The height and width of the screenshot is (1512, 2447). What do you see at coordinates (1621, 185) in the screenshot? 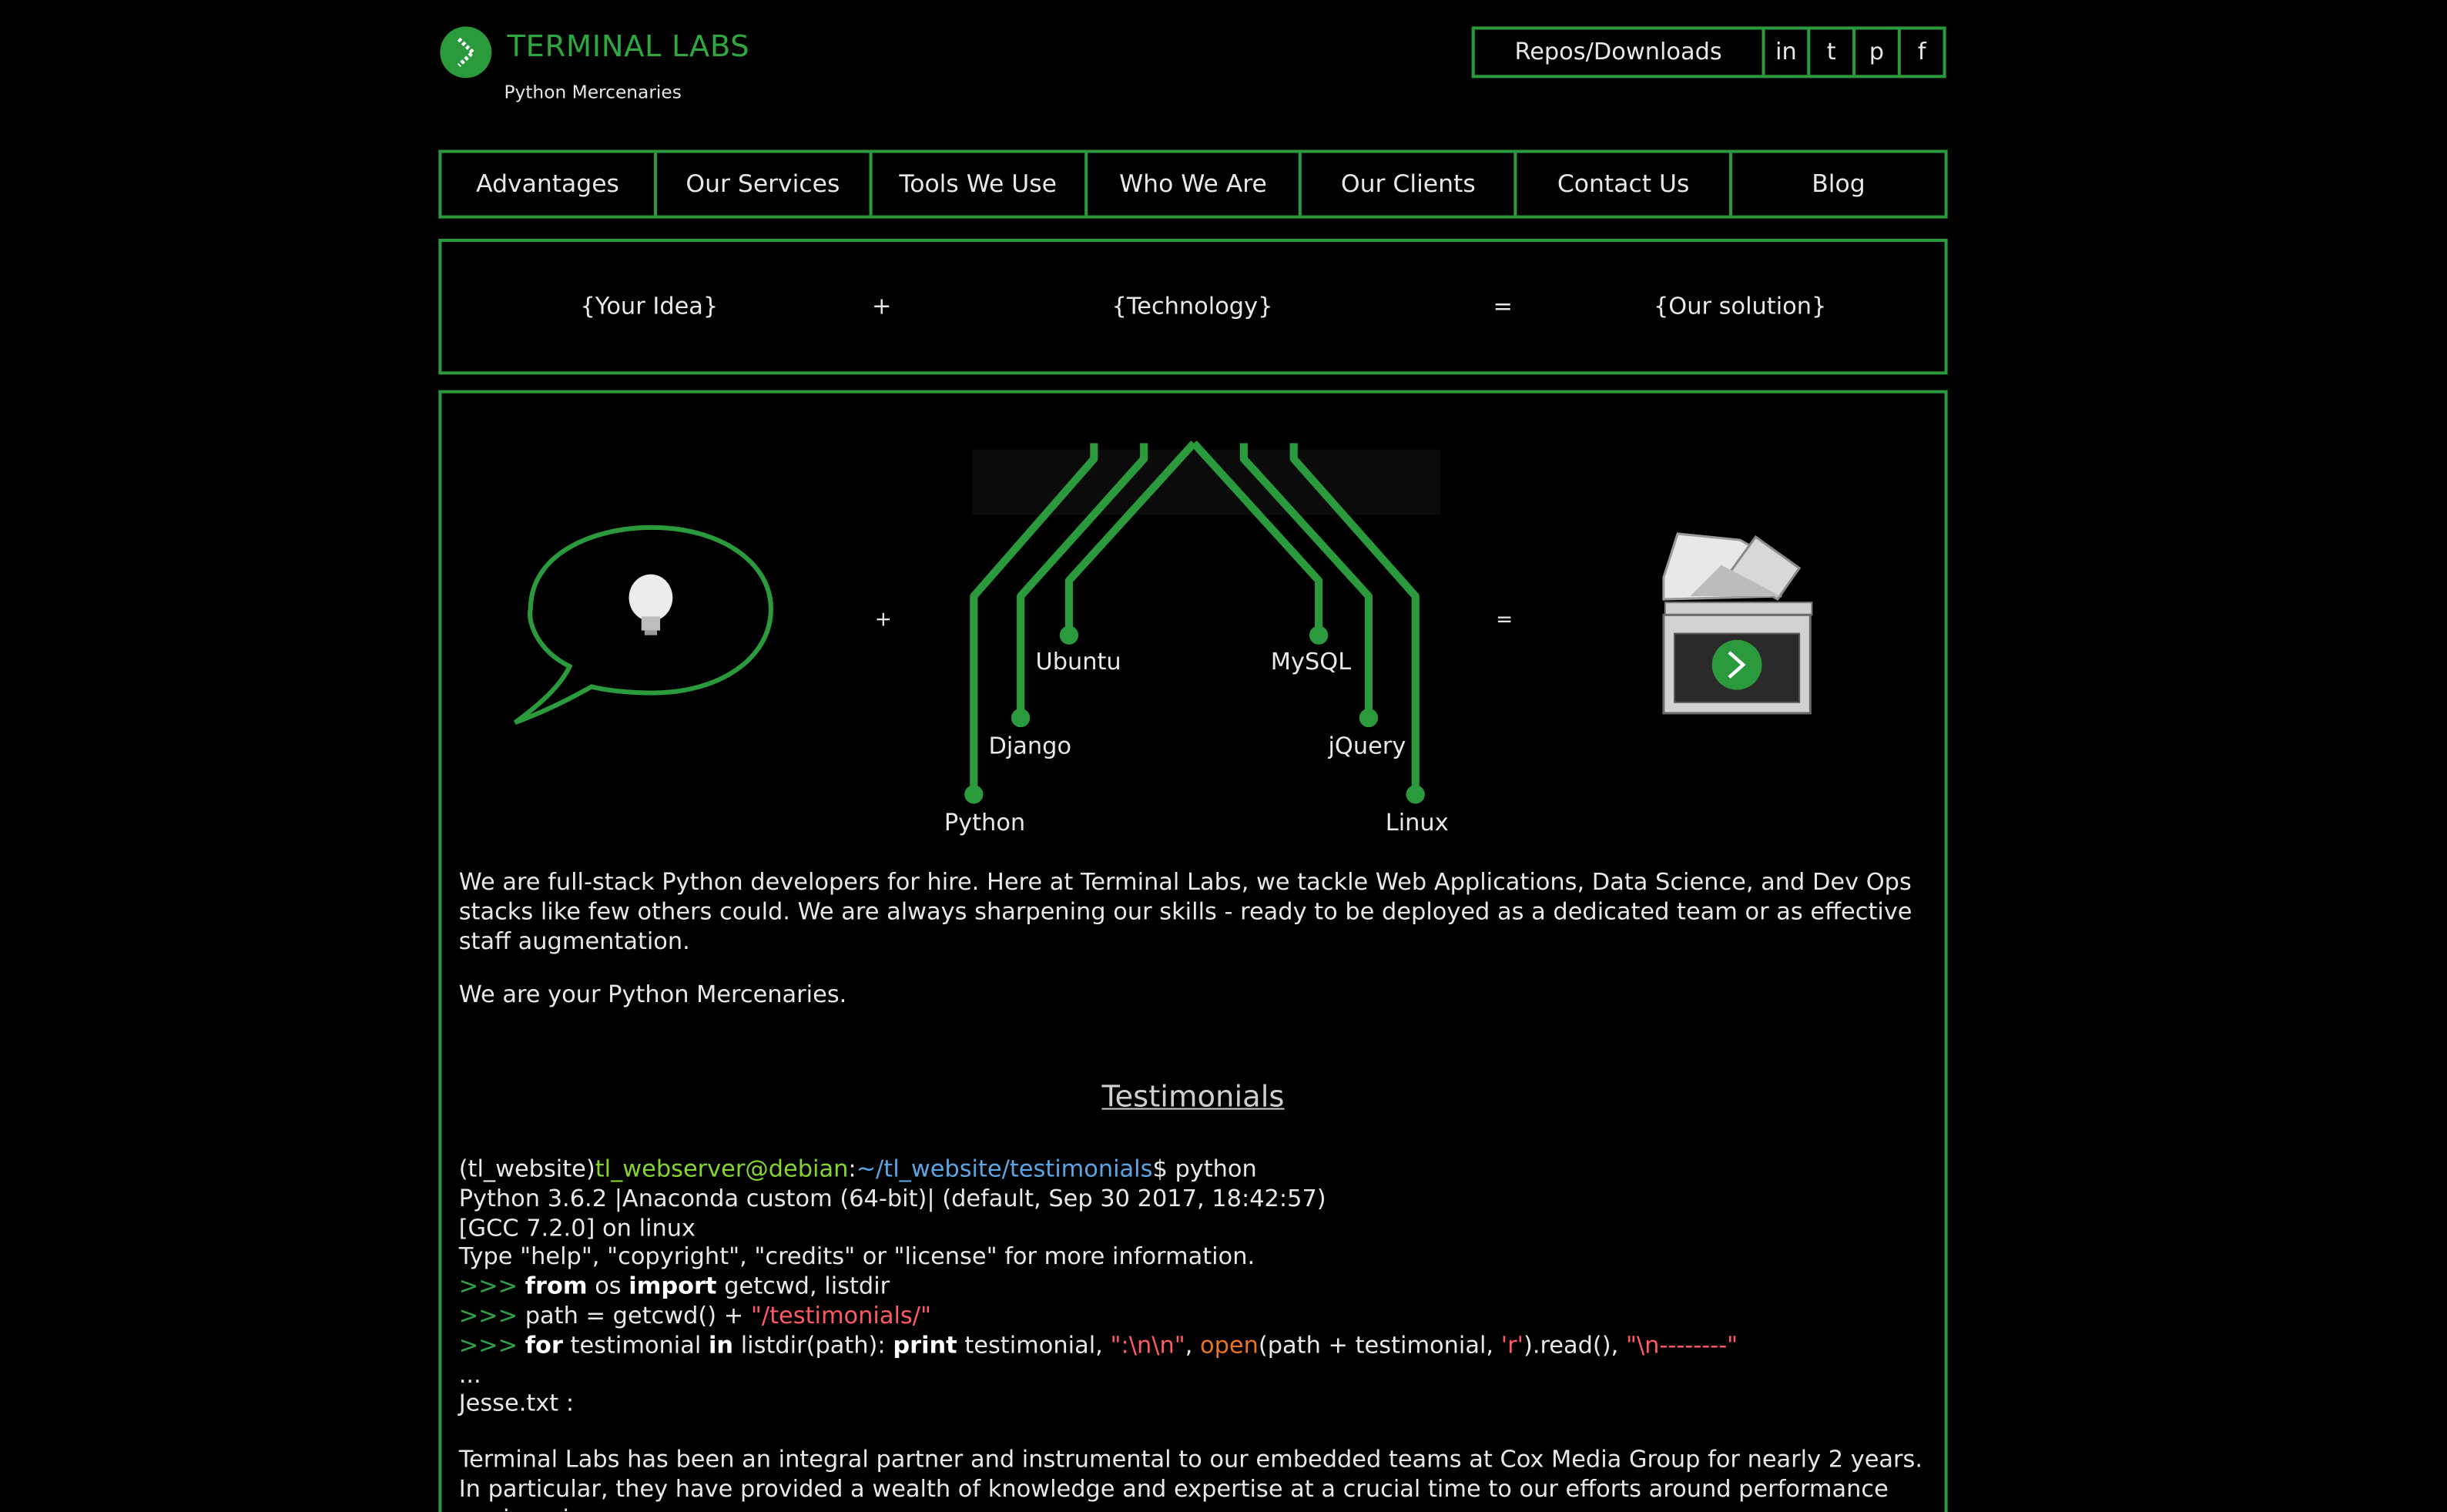
I see `nav-contact-us: Contact Us` at bounding box center [1621, 185].